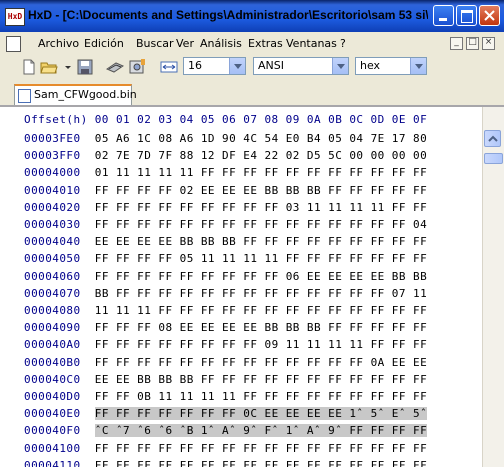  I want to click on file-tab-icon, so click(24, 96).